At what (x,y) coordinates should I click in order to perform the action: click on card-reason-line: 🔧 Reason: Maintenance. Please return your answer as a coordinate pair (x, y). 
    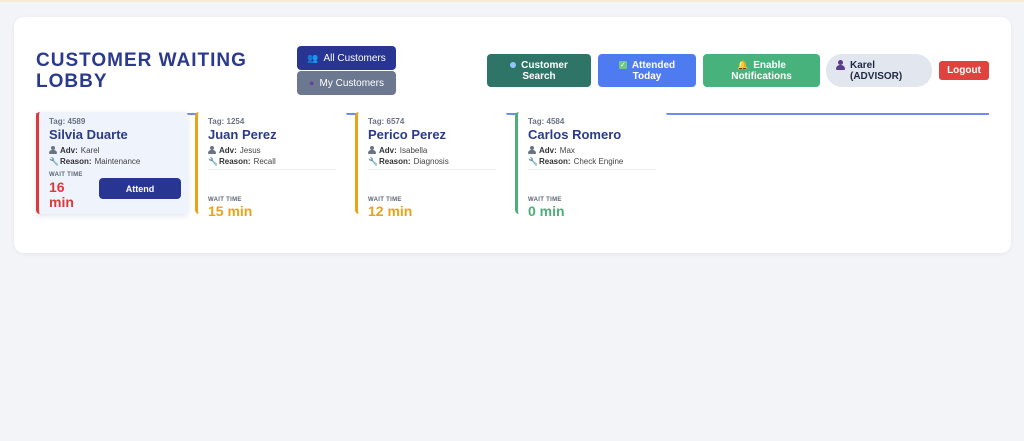
    Looking at the image, I should click on (94, 161).